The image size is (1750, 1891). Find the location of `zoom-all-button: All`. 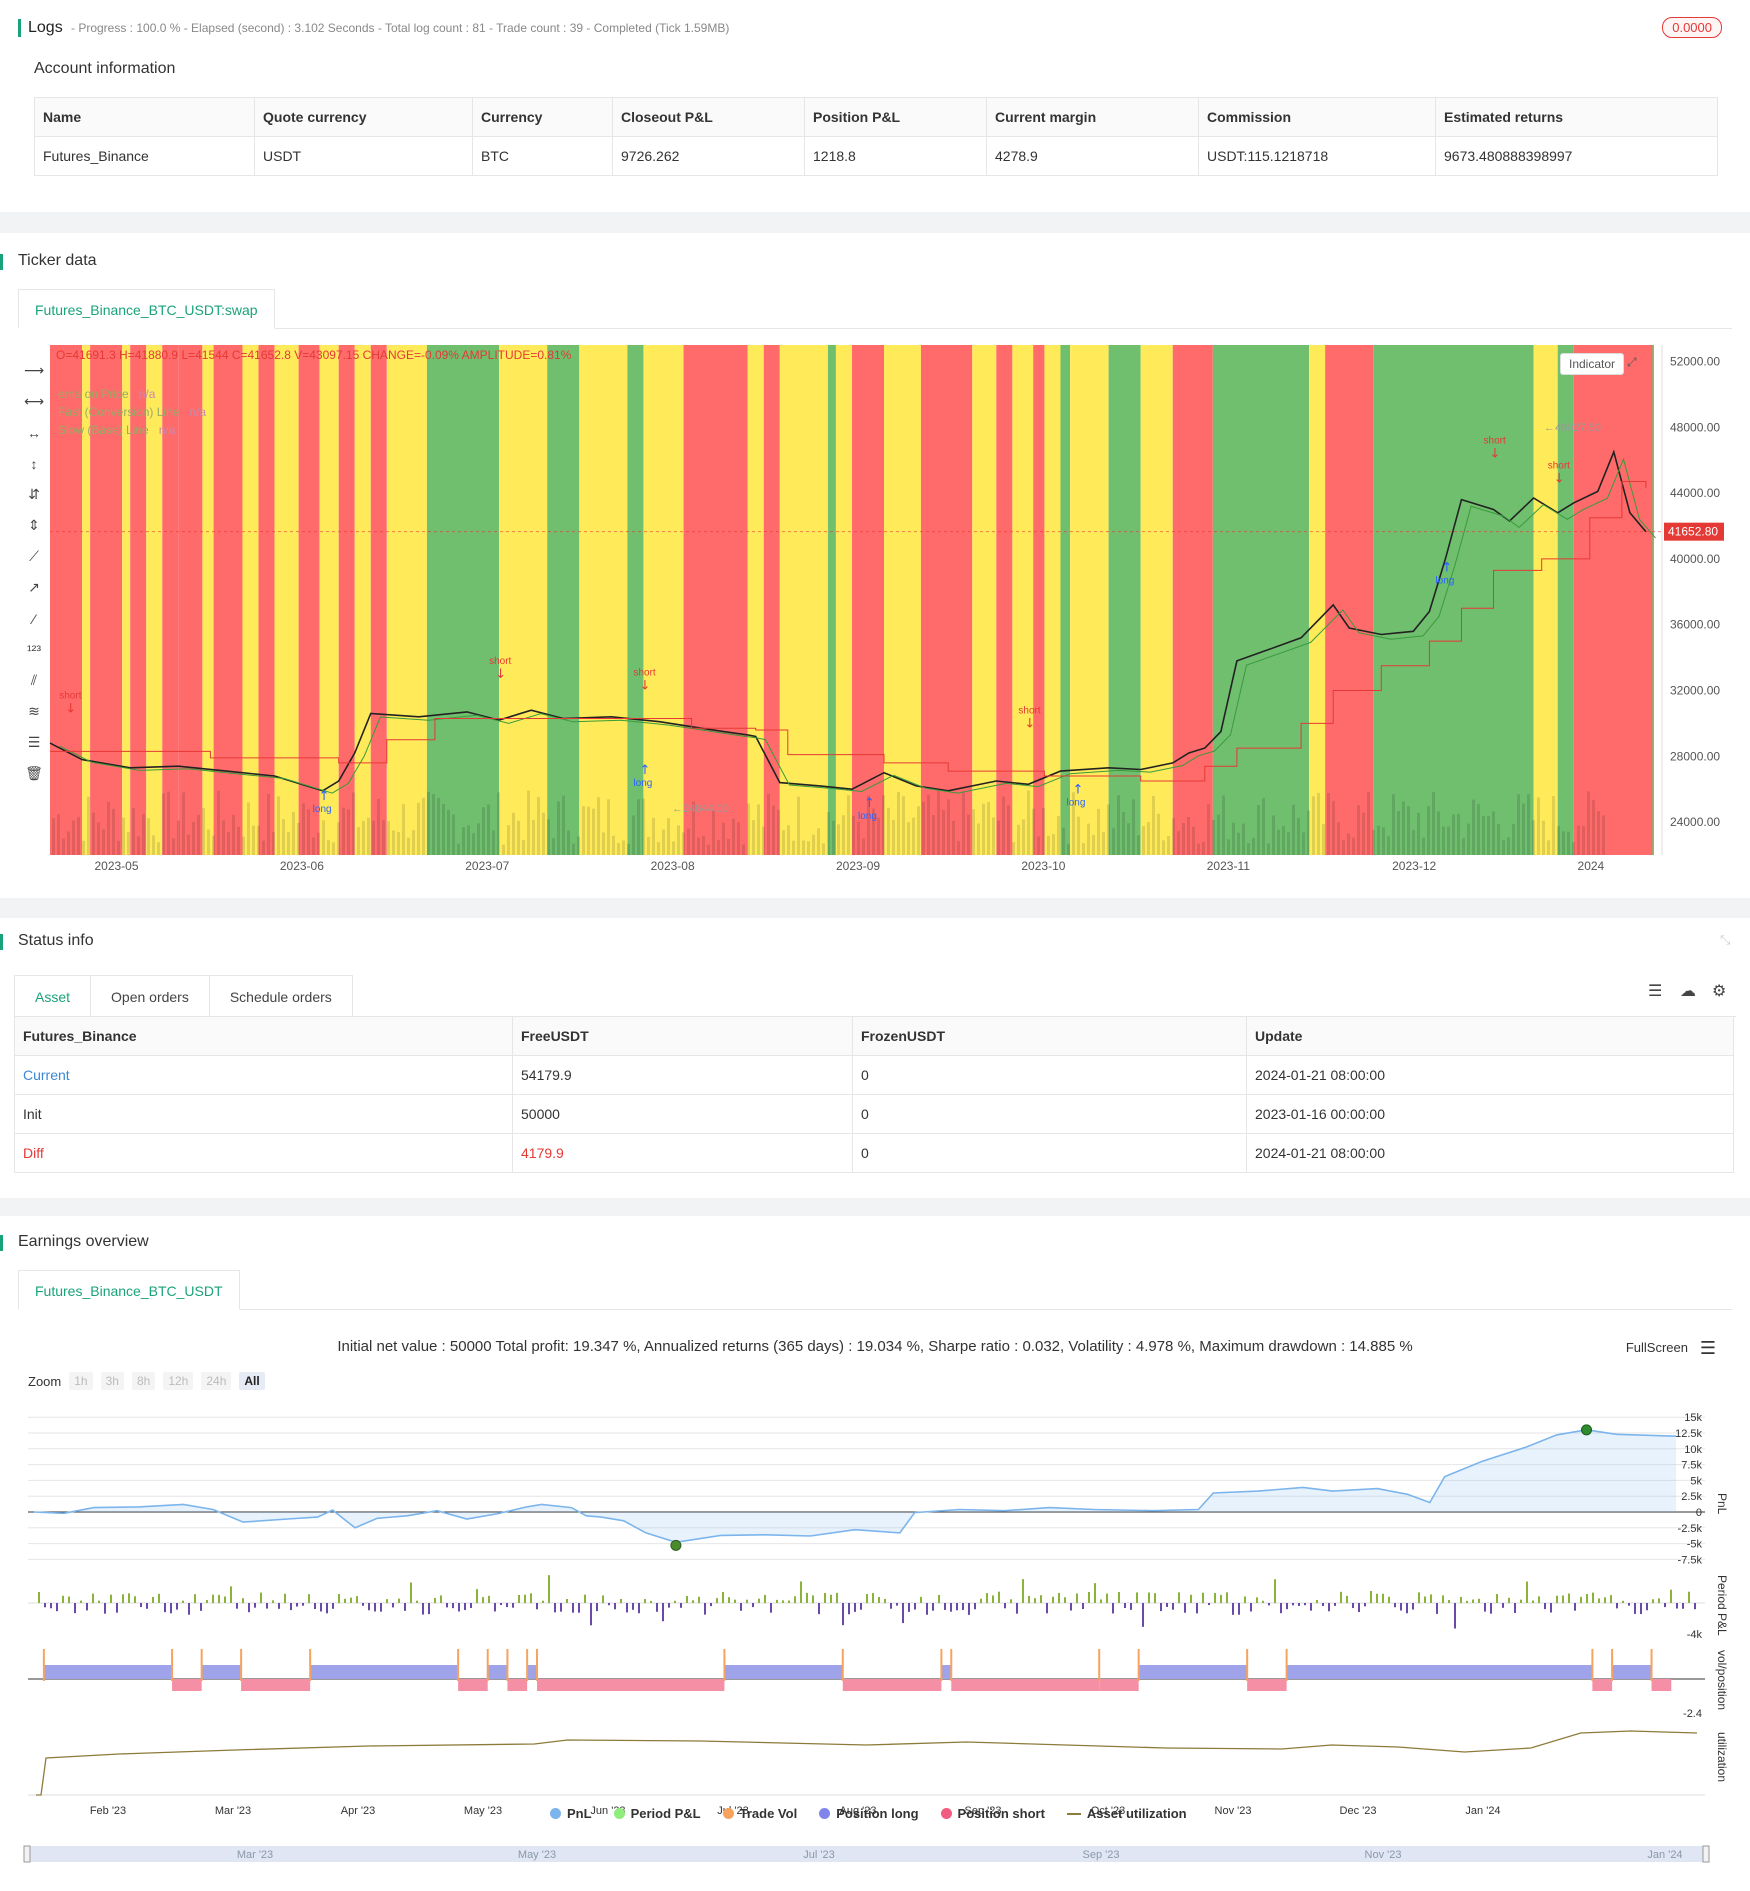

zoom-all-button: All is located at coordinates (252, 1381).